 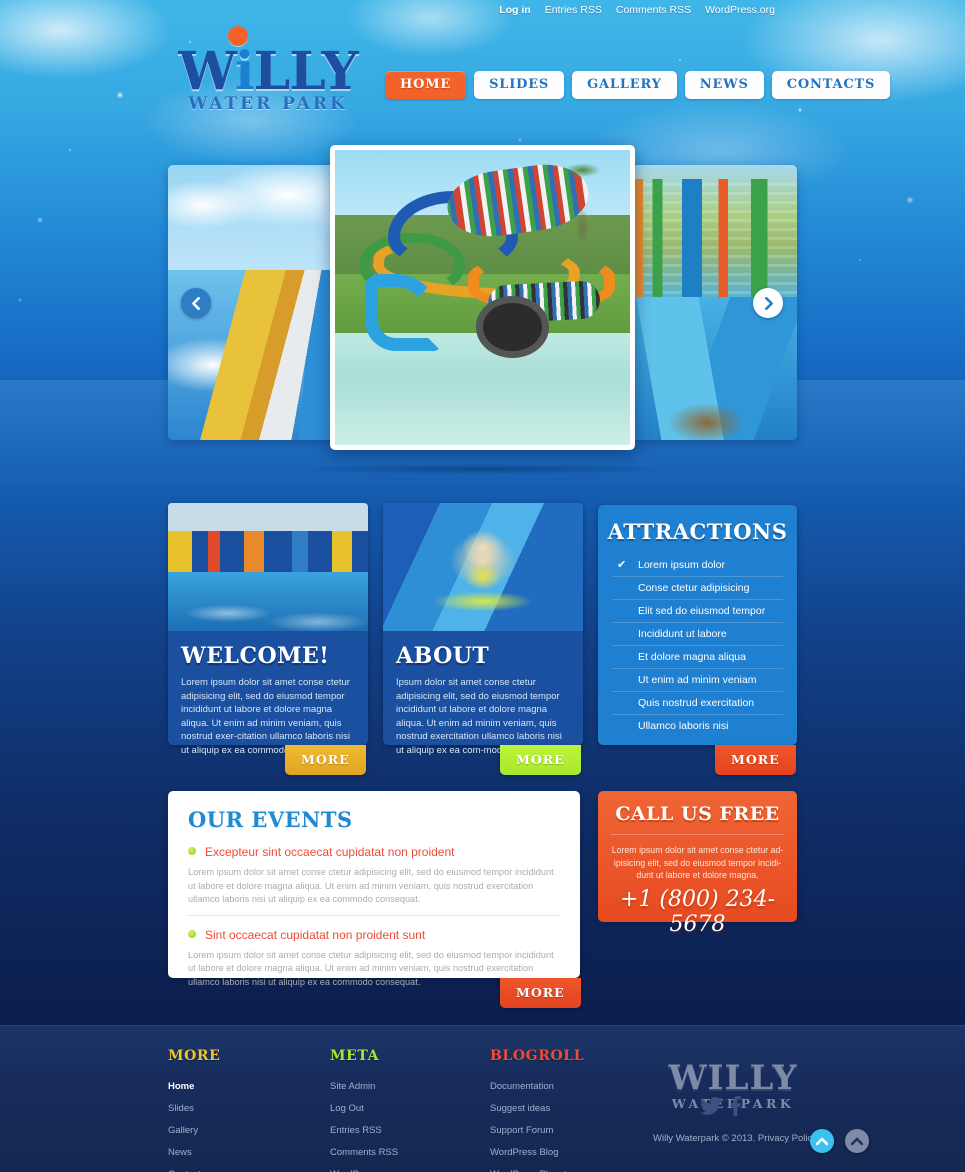 What do you see at coordinates (400, 1107) in the screenshot?
I see `list-item: Log Out` at bounding box center [400, 1107].